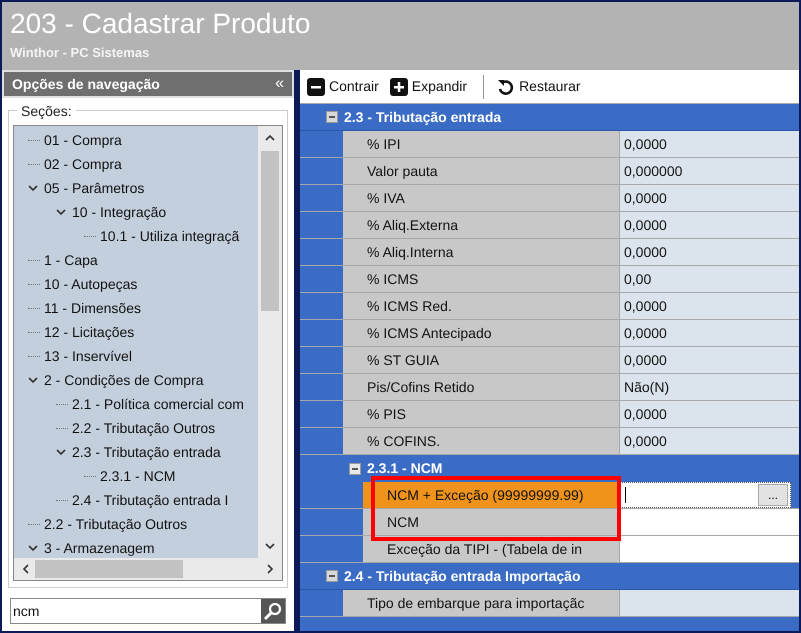 The image size is (801, 633). I want to click on tree-item: 11 - Dimensões, so click(92, 308).